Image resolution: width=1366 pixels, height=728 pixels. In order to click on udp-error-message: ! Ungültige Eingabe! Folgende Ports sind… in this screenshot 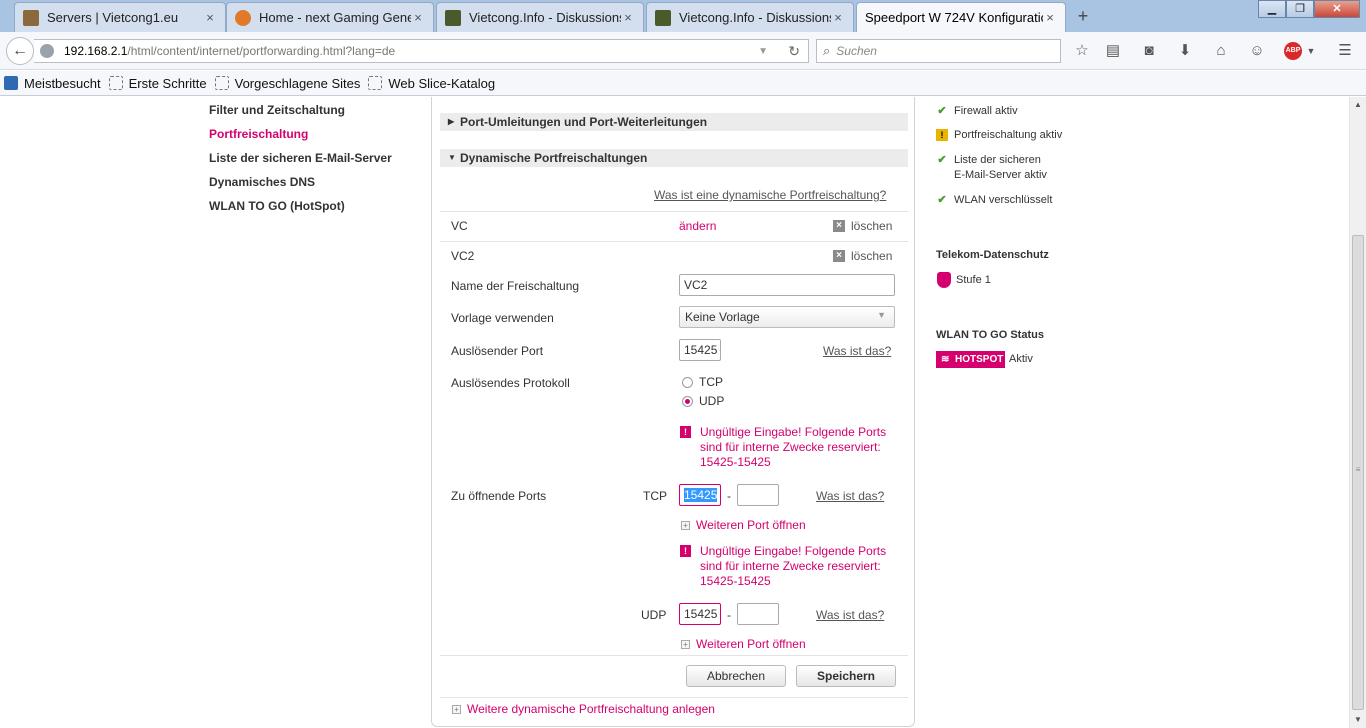, I will do `click(787, 566)`.